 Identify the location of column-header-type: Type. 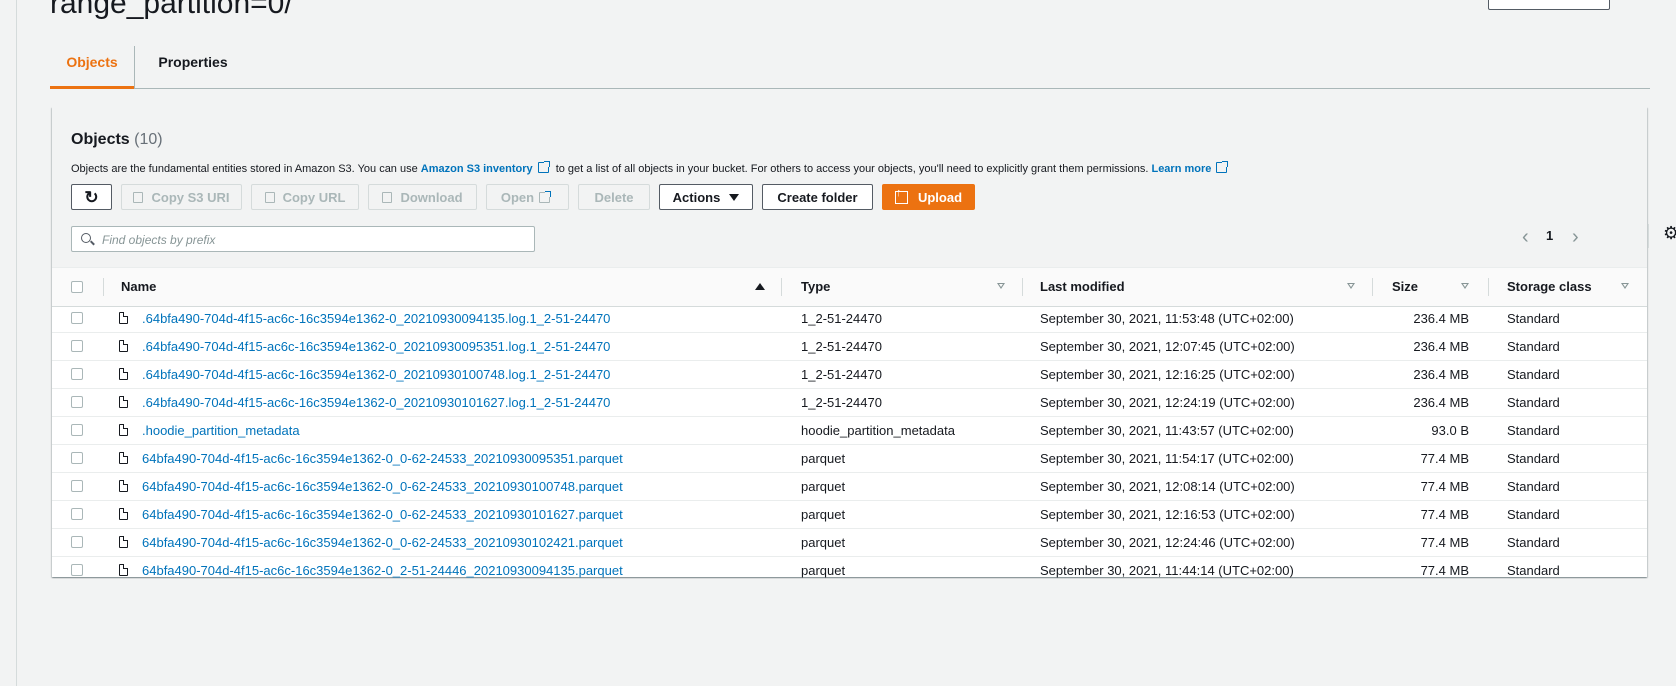
(815, 287).